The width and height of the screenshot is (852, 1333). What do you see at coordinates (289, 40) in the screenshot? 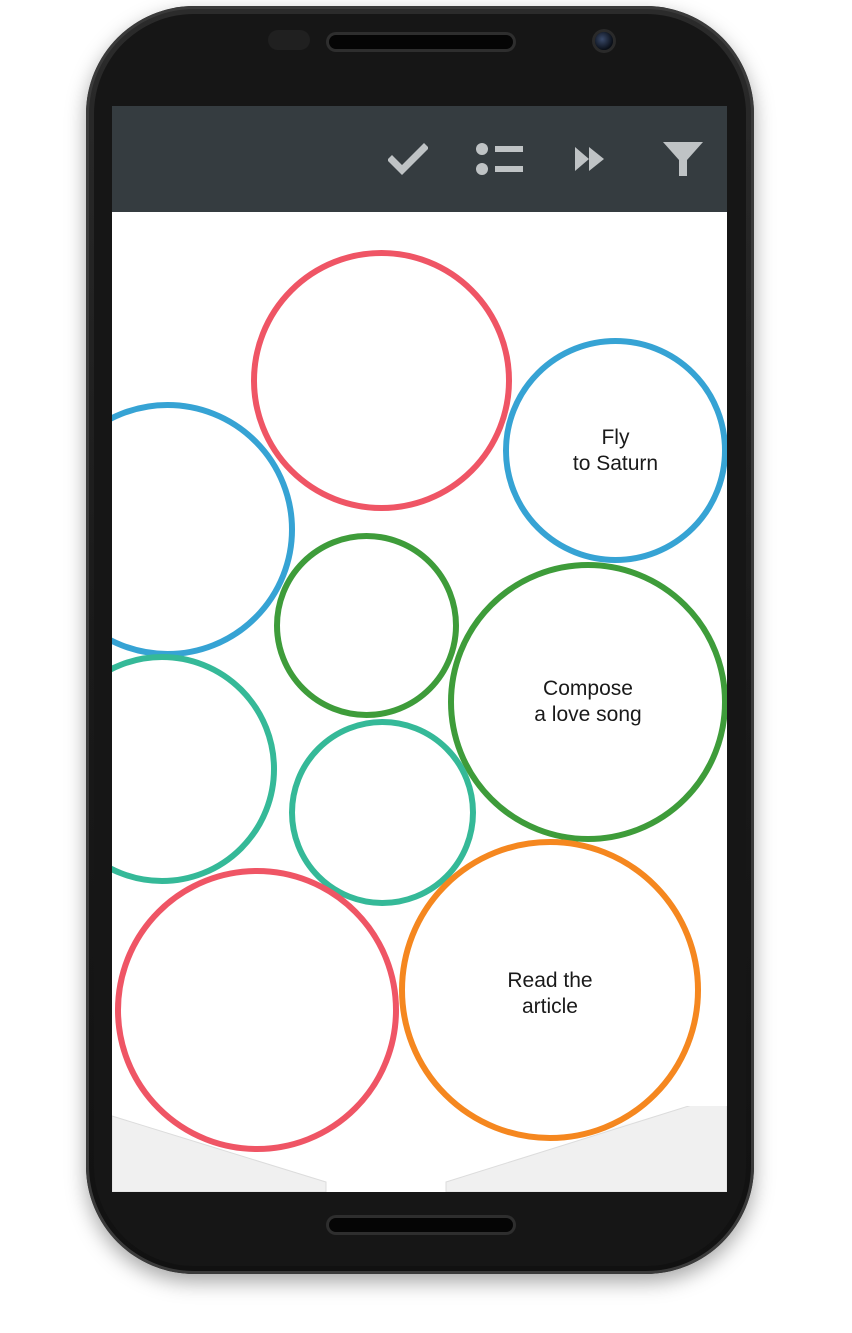
I see `proximity-sensor` at bounding box center [289, 40].